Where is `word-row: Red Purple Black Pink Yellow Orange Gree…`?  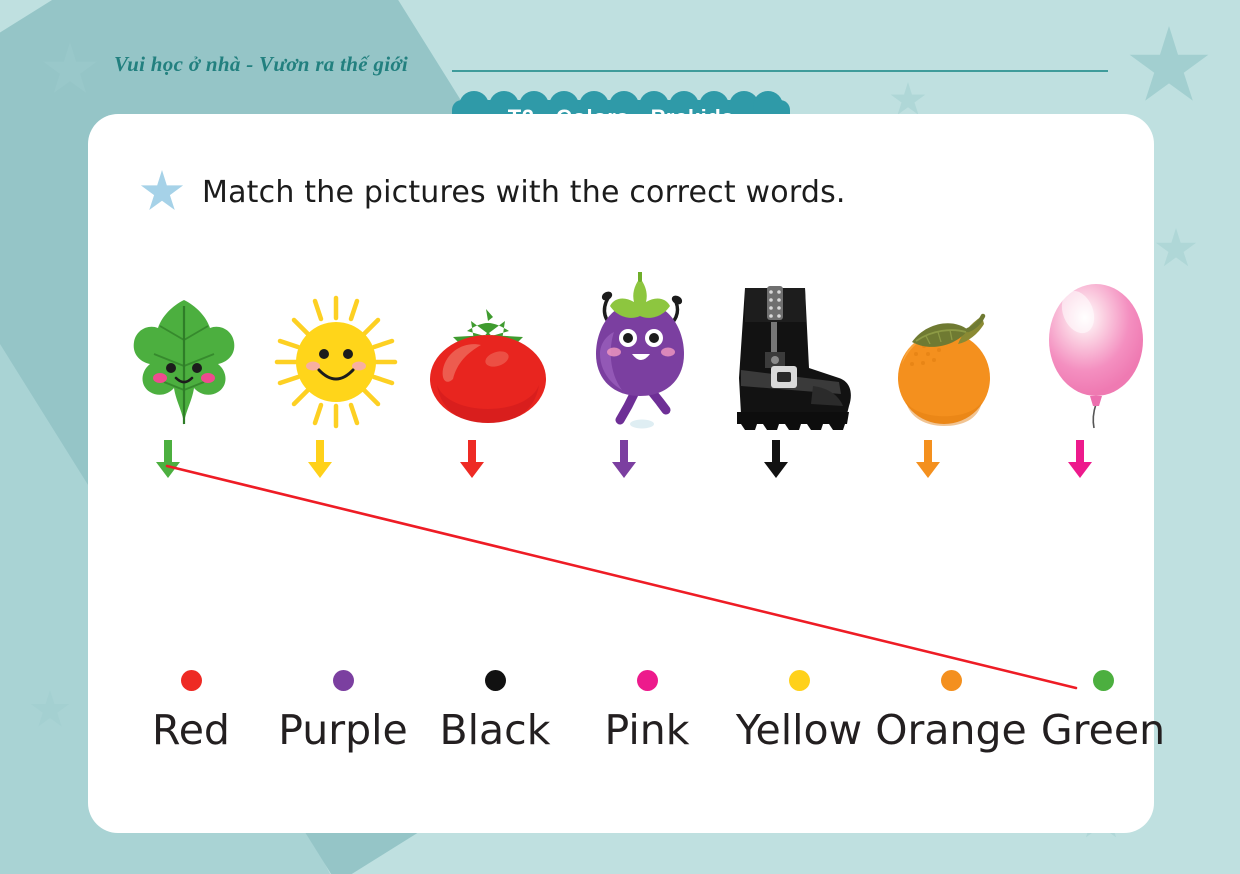
word-row: Red Purple Black Pink Yellow Orange Gree… is located at coordinates (626, 730).